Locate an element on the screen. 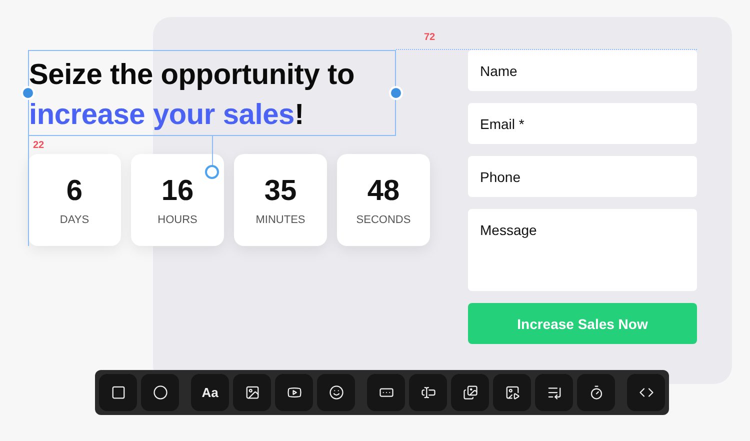  video-icon is located at coordinates (294, 392).